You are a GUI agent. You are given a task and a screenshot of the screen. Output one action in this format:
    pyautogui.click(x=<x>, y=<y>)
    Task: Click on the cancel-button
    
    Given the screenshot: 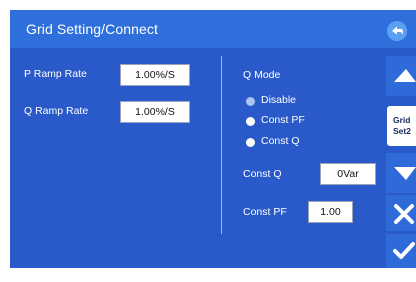 What is the action you would take?
    pyautogui.click(x=401, y=213)
    